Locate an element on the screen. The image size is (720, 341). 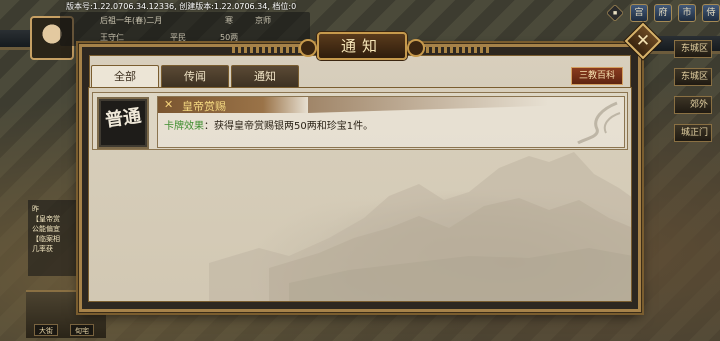
side-button-suburbs: 郊外 is located at coordinates (693, 105).